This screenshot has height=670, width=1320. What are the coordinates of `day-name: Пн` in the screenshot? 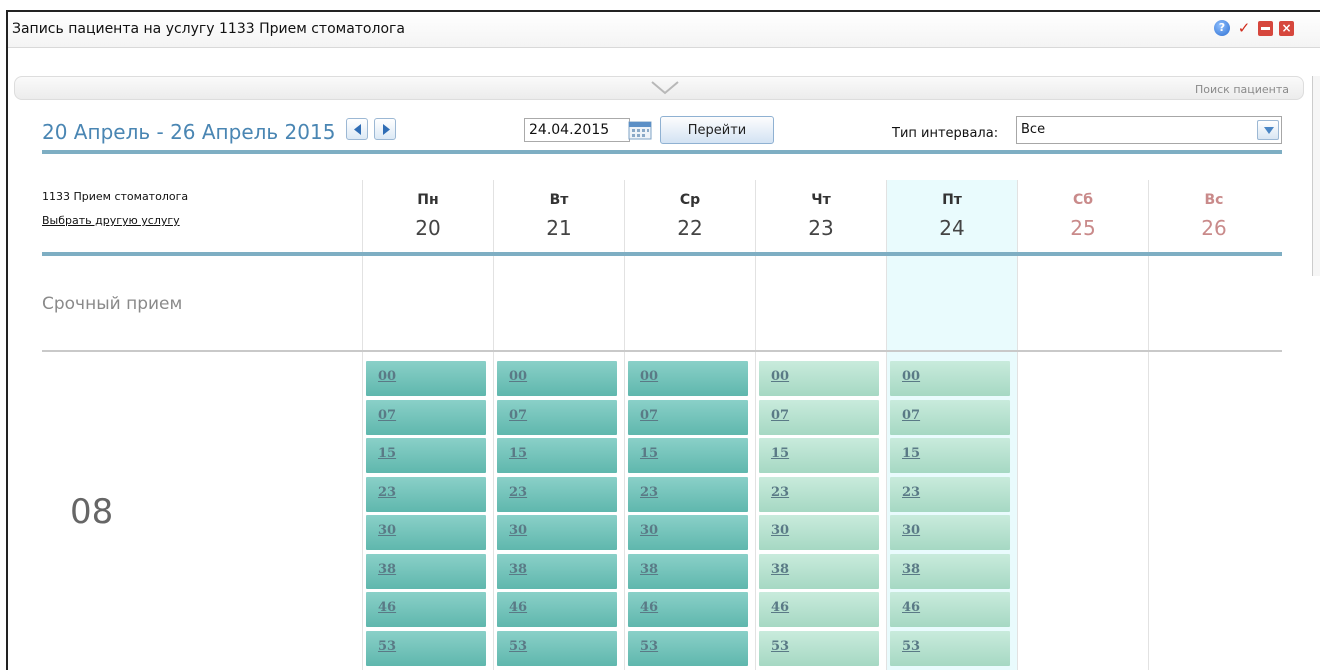 It's located at (428, 200).